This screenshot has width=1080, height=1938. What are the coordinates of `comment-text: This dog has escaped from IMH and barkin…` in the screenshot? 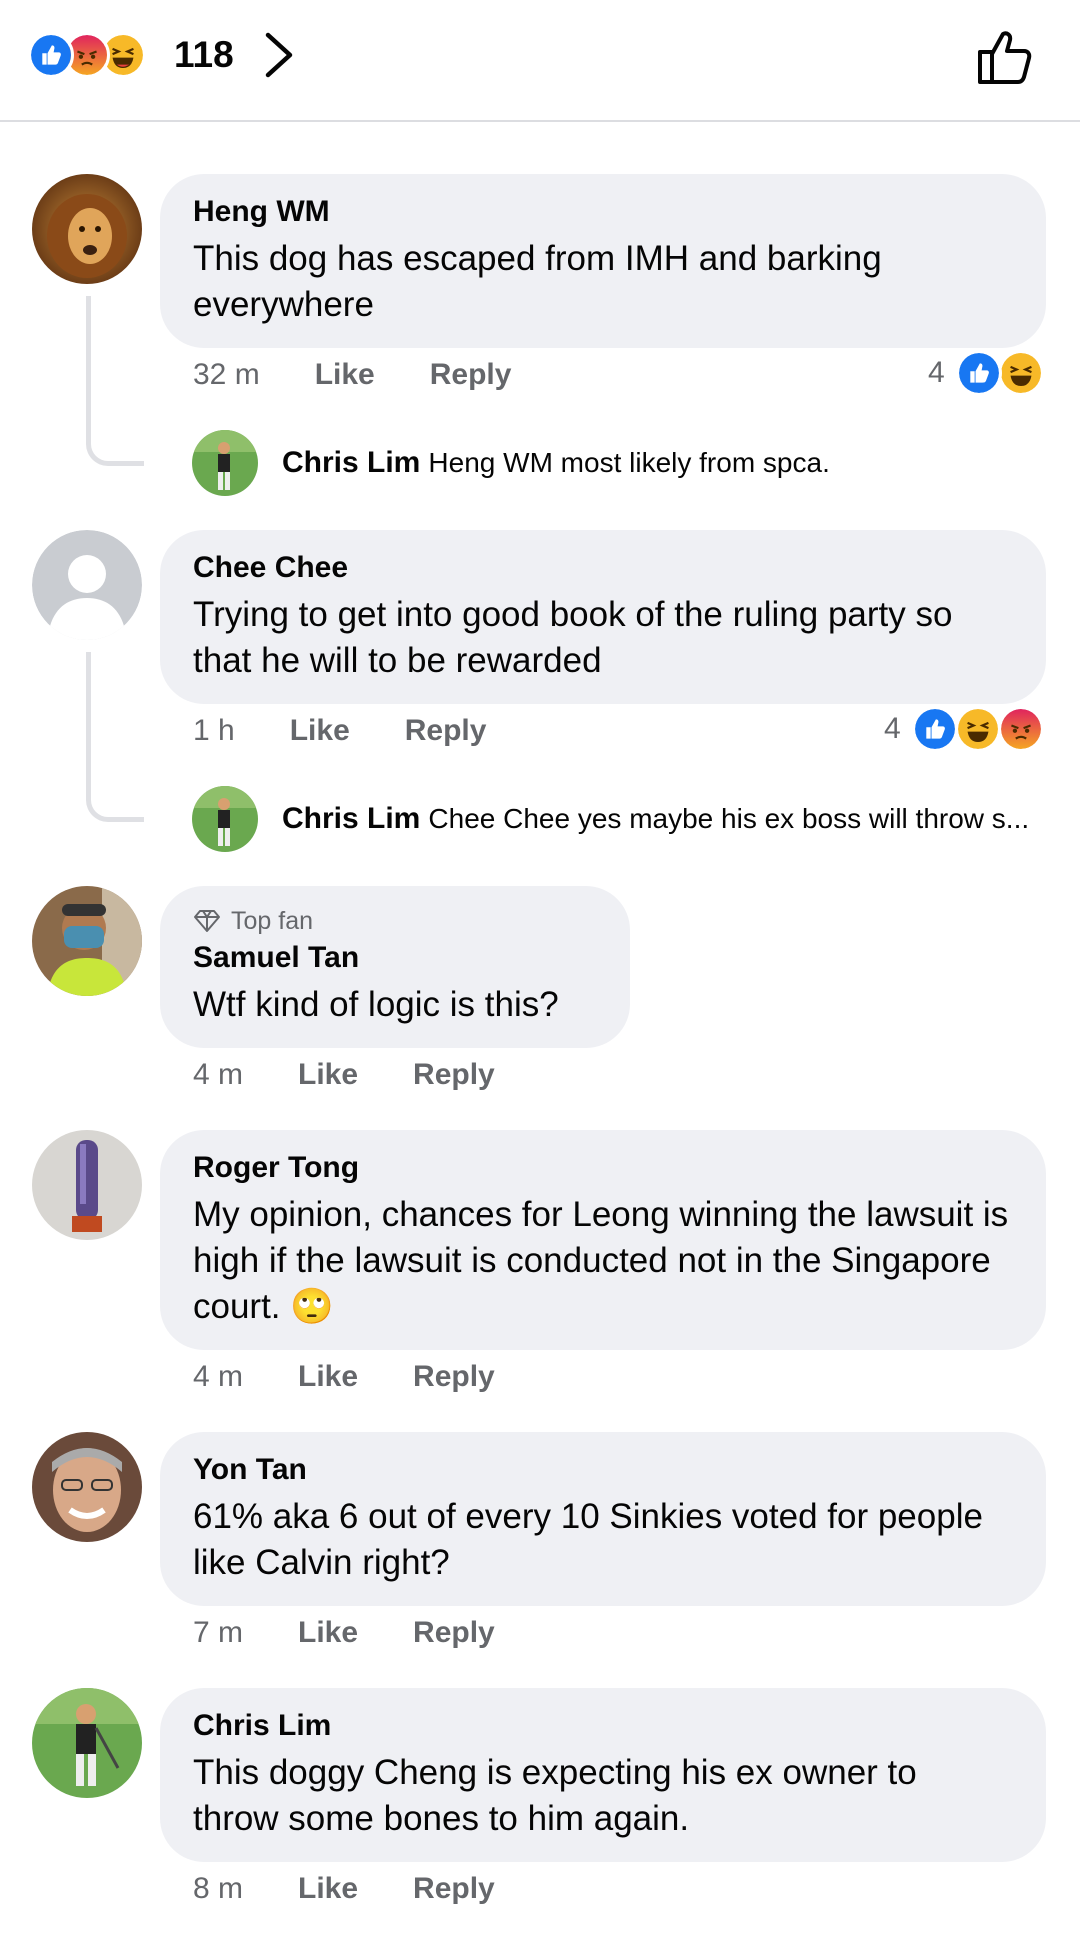 It's located at (537, 281).